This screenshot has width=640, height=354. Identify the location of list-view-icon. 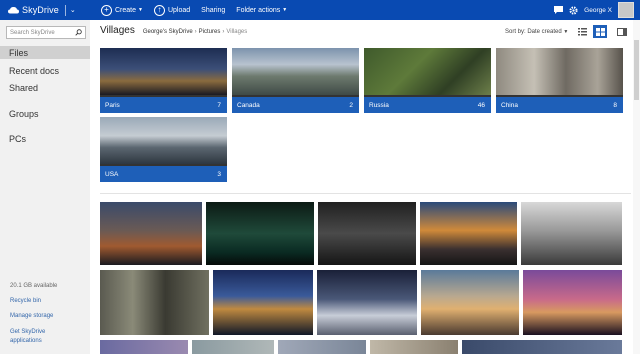
(582, 31).